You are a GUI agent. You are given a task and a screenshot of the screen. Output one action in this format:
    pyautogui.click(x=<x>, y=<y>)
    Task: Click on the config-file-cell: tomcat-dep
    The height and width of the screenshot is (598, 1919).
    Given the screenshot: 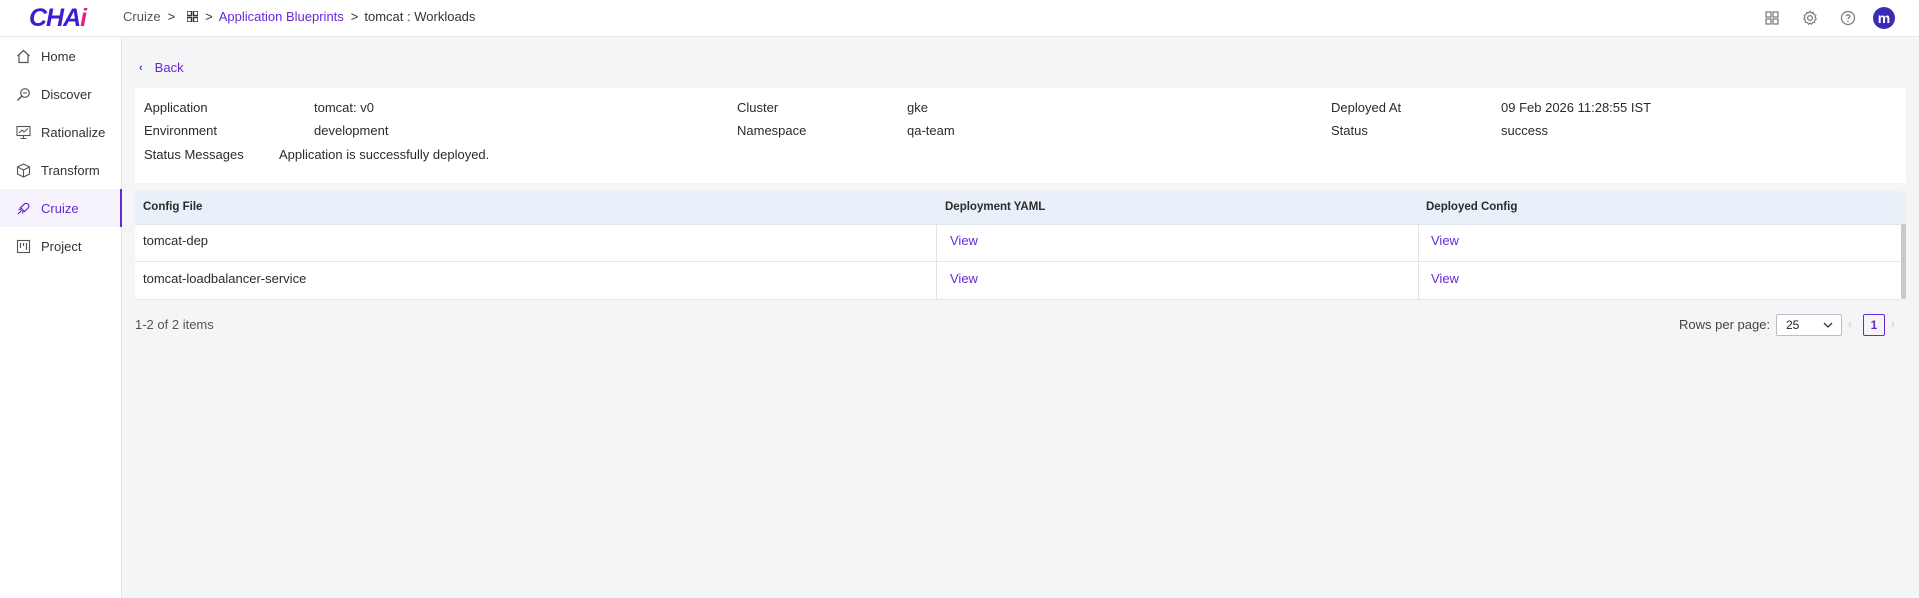 What is the action you would take?
    pyautogui.click(x=176, y=240)
    